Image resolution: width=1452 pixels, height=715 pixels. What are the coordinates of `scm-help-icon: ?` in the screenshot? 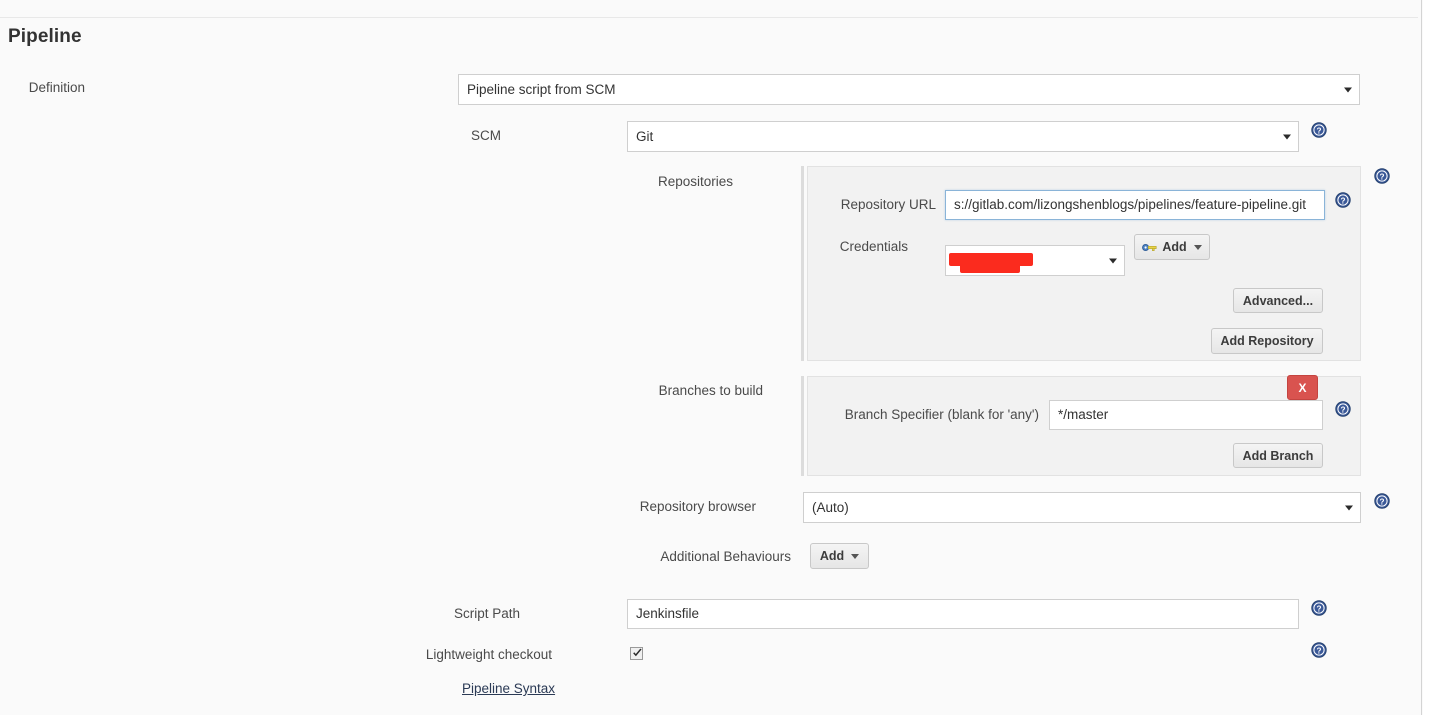 It's located at (1319, 130).